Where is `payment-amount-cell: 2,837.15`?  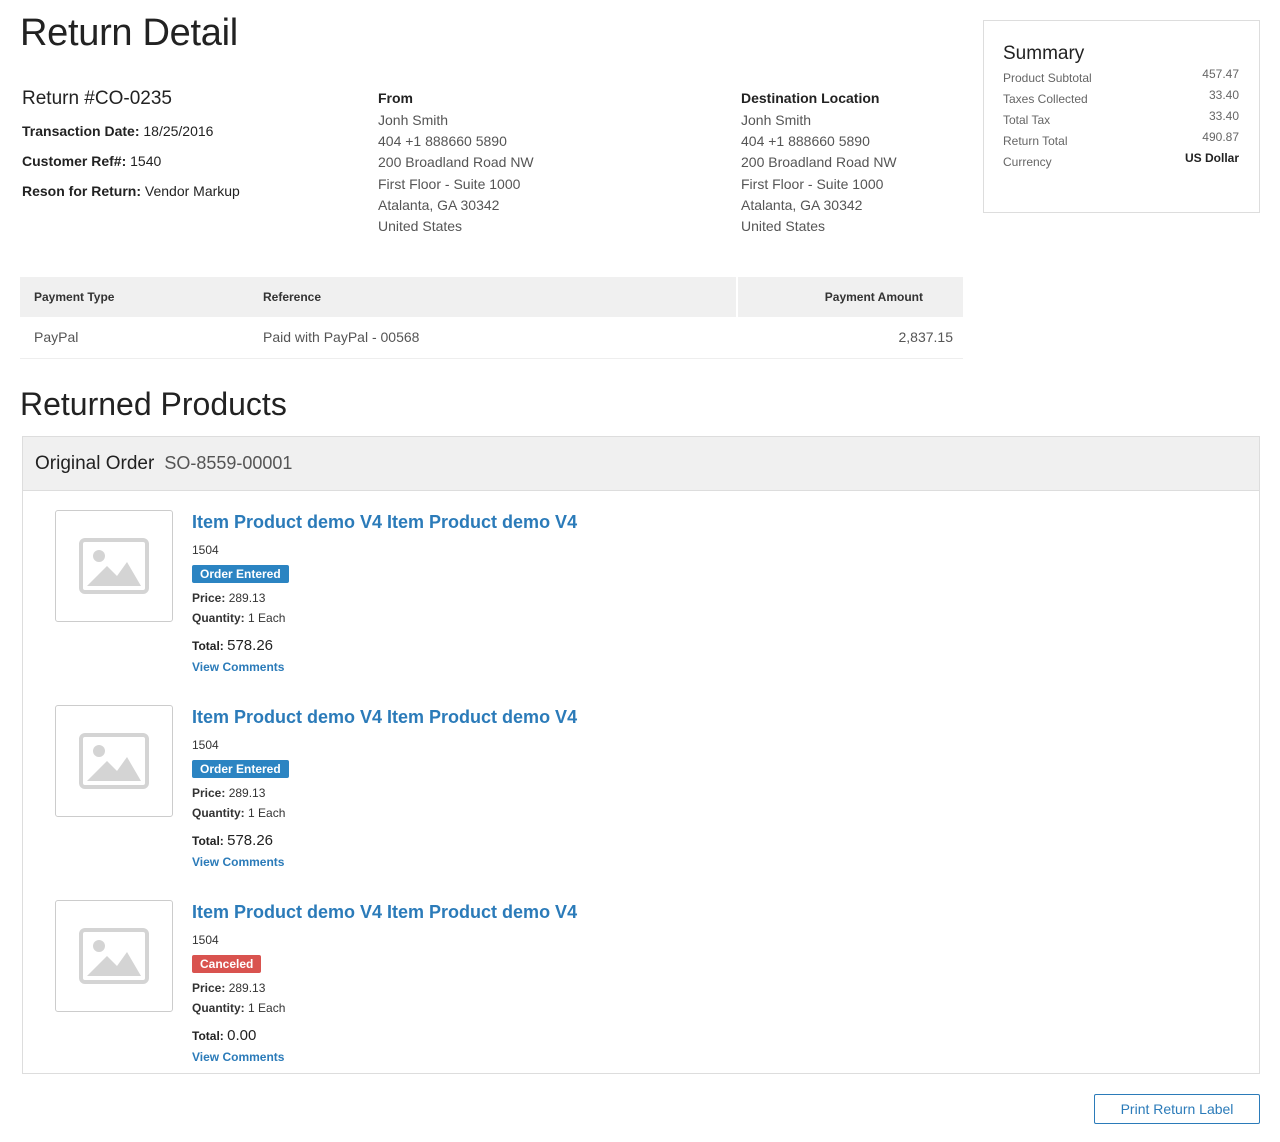
payment-amount-cell: 2,837.15 is located at coordinates (850, 338).